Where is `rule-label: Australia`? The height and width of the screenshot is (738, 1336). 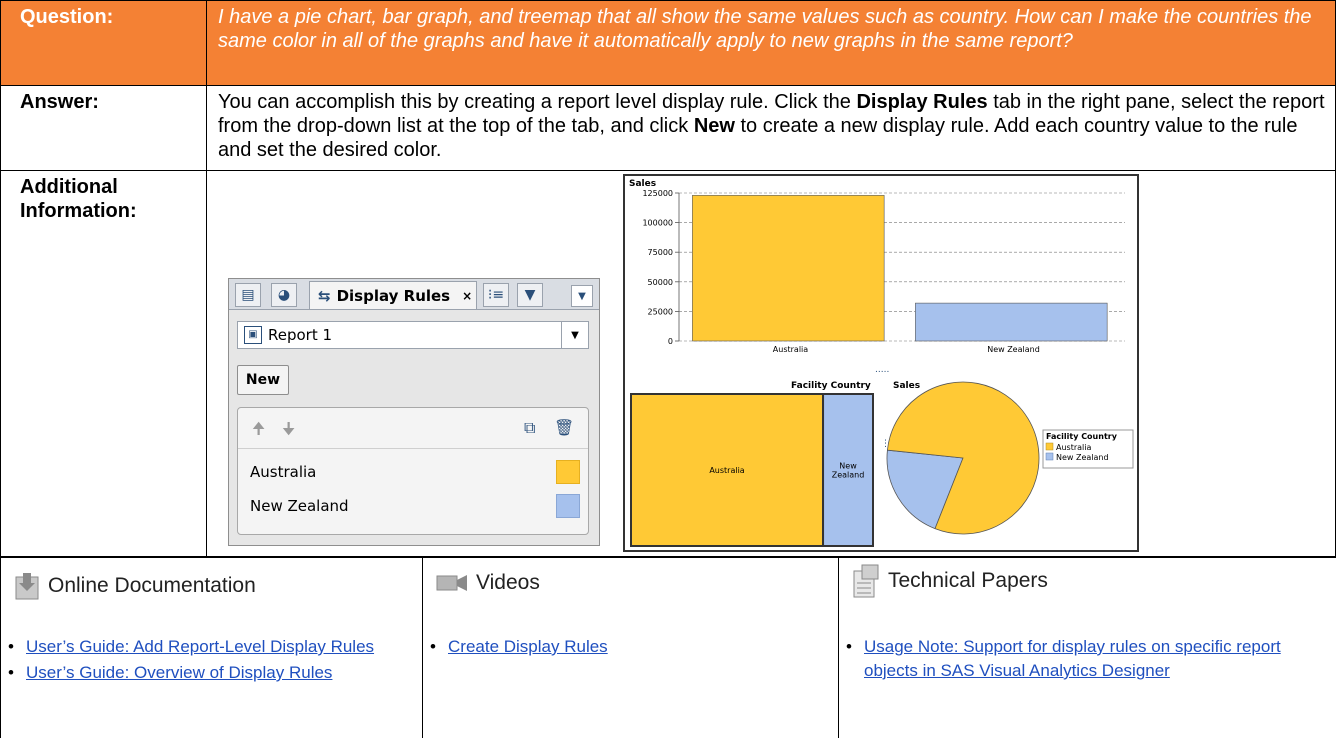 rule-label: Australia is located at coordinates (283, 472).